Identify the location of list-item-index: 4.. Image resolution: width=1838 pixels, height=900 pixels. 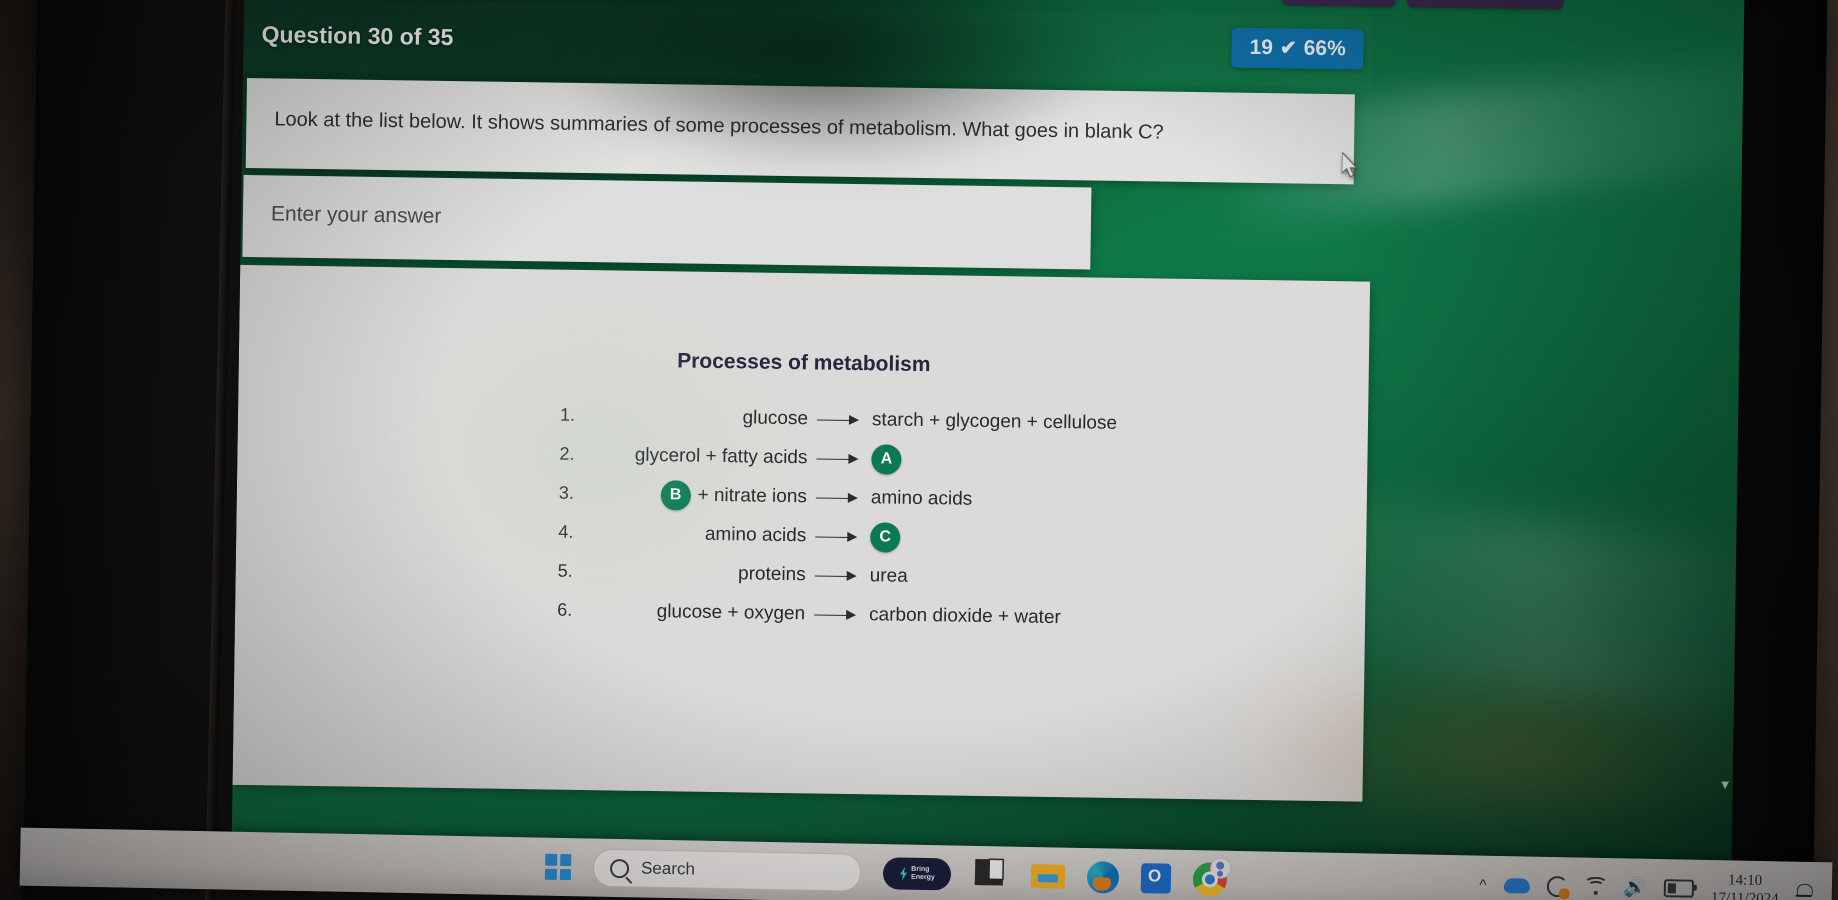
(566, 531).